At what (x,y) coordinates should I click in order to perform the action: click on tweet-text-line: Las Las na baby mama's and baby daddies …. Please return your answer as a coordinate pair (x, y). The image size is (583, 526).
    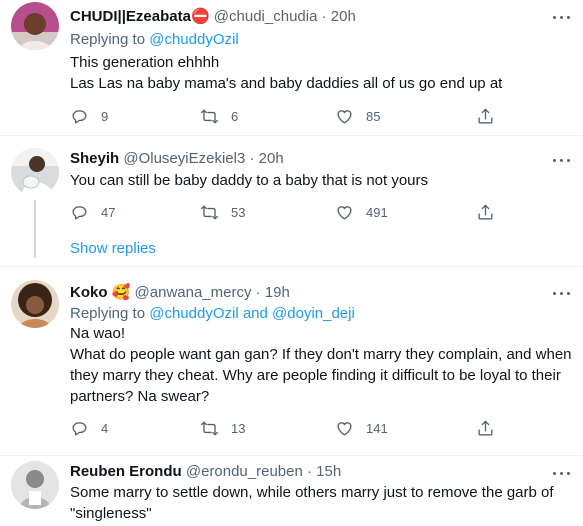
    Looking at the image, I should click on (286, 83).